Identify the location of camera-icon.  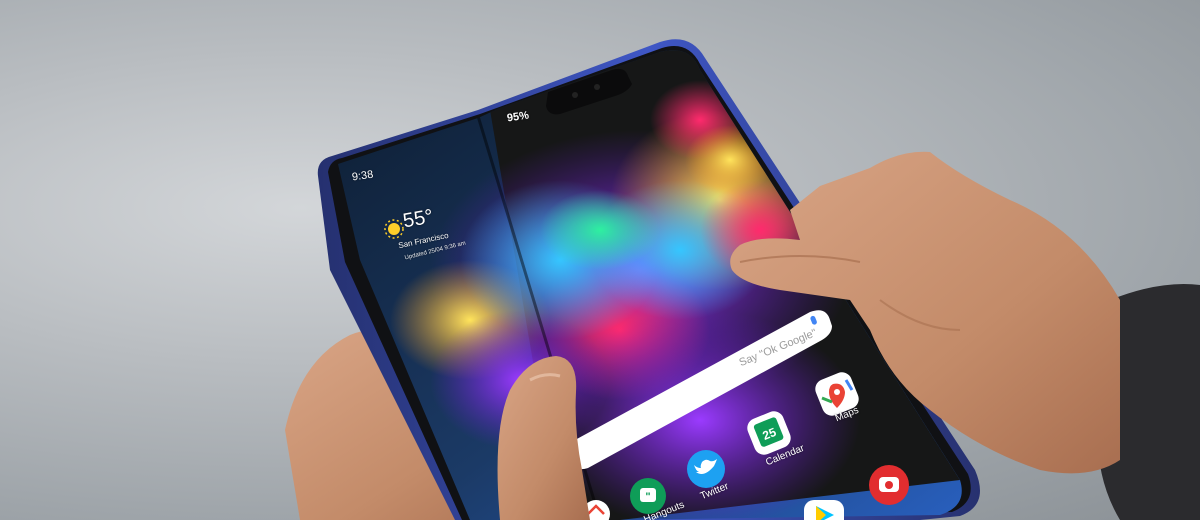
(889, 485).